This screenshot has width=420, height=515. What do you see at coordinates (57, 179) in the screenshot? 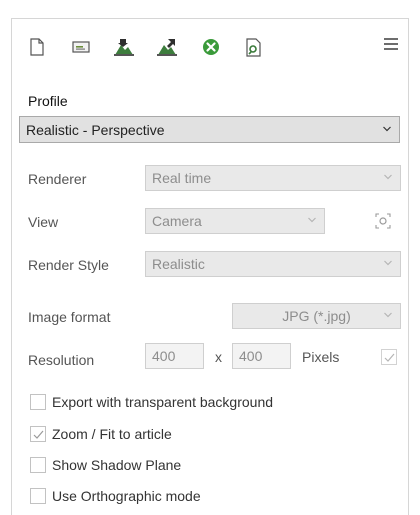
I see `renderer-label: Renderer` at bounding box center [57, 179].